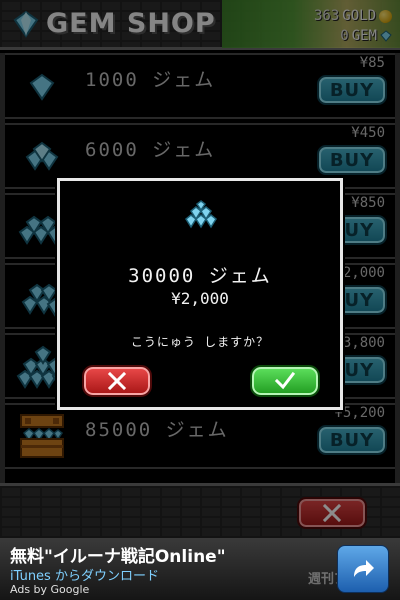 The width and height of the screenshot is (400, 600). I want to click on cancel-purchase-button, so click(117, 381).